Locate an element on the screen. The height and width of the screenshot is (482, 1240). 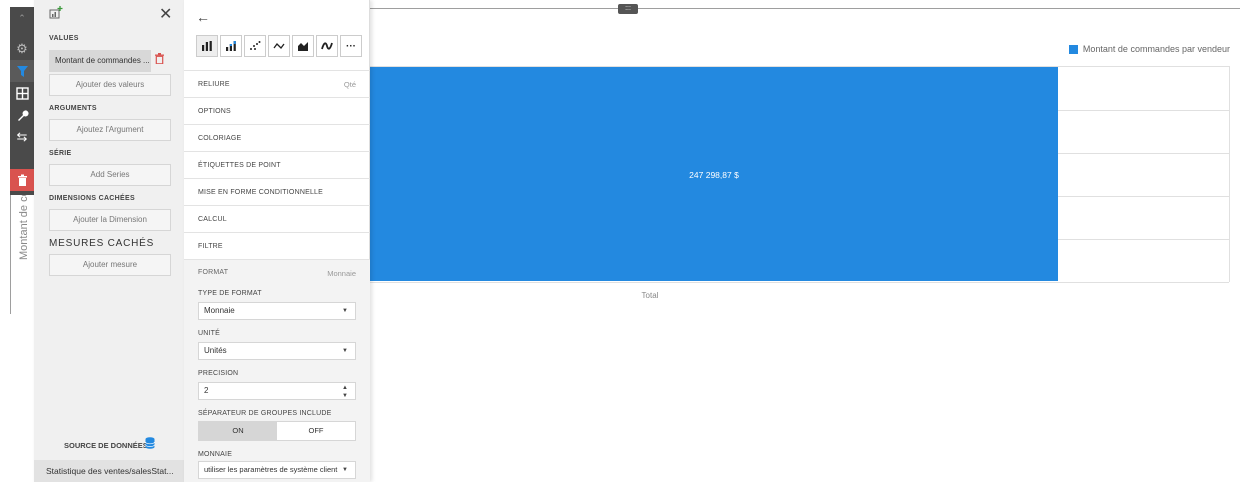
add-measure-button: Ajouter mesure is located at coordinates (110, 265).